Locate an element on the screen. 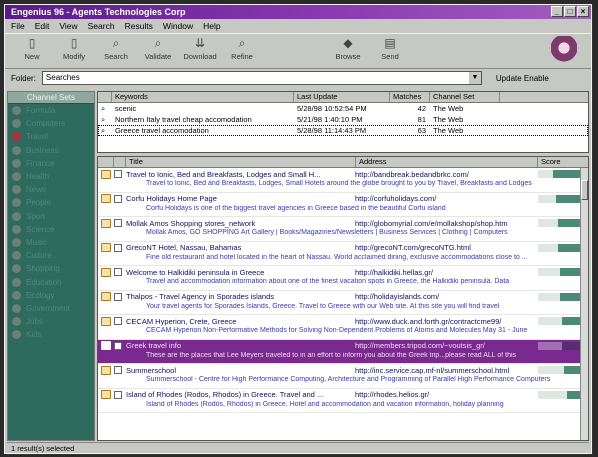 Image resolution: width=598 pixels, height=457 pixels. folder-select: Searches ▼ is located at coordinates (261, 78).